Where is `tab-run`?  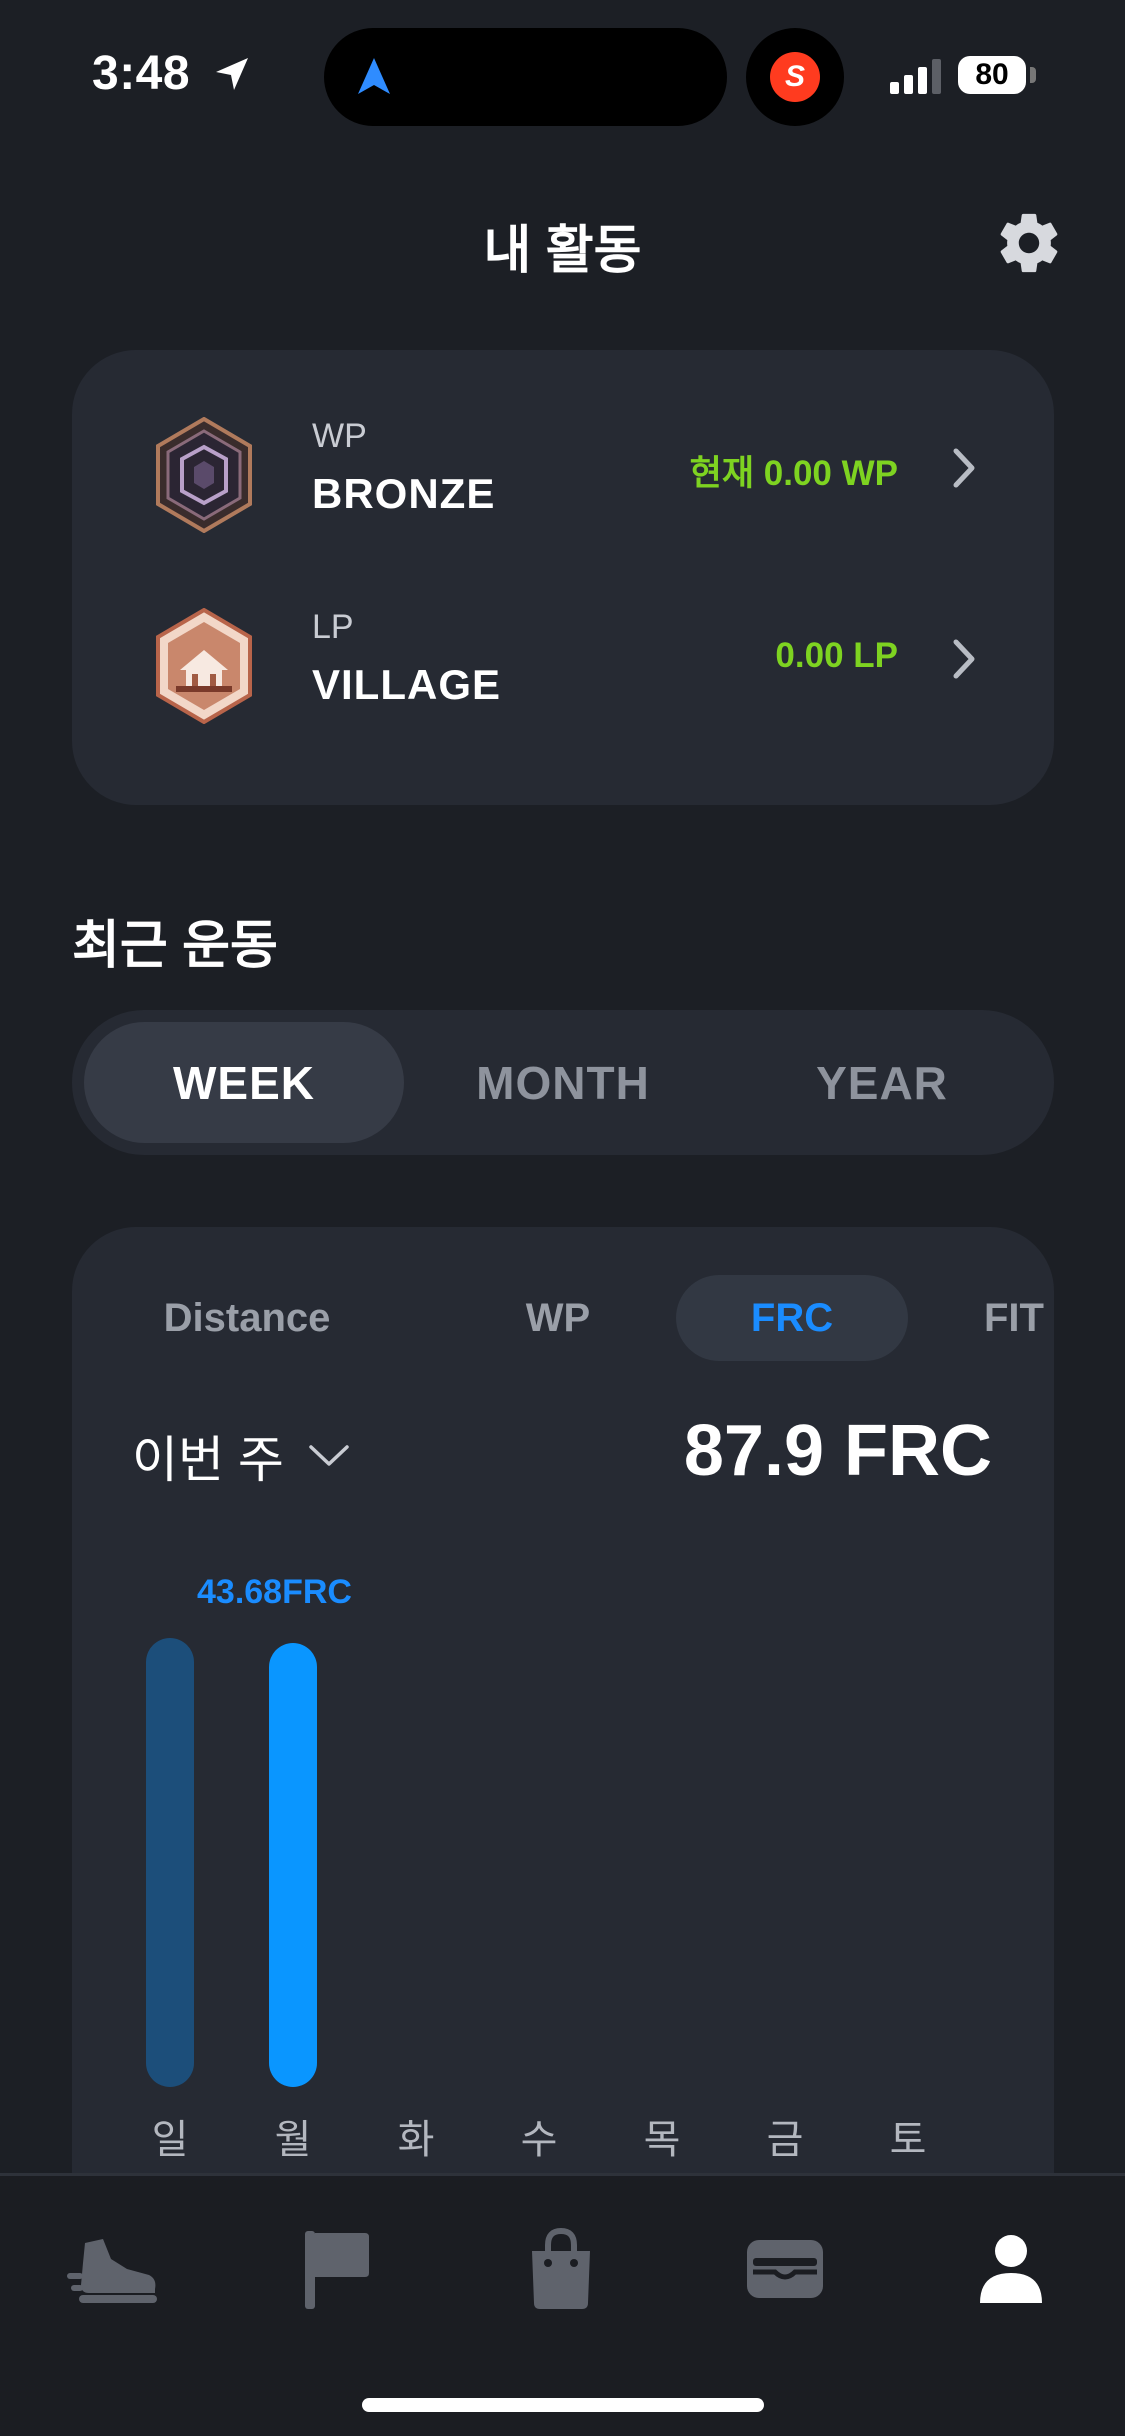 tab-run is located at coordinates (113, 2269).